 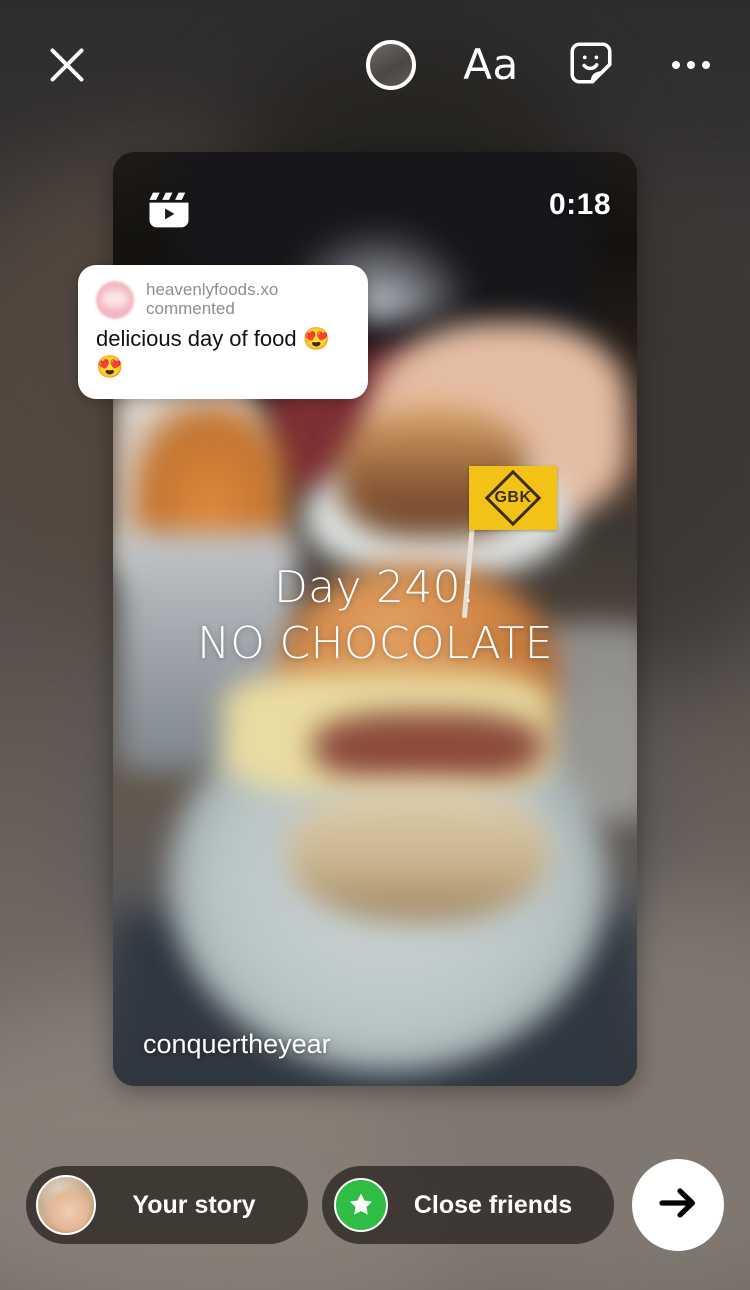 I want to click on caption-line-2: NO CHOCOLATE, so click(x=375, y=644).